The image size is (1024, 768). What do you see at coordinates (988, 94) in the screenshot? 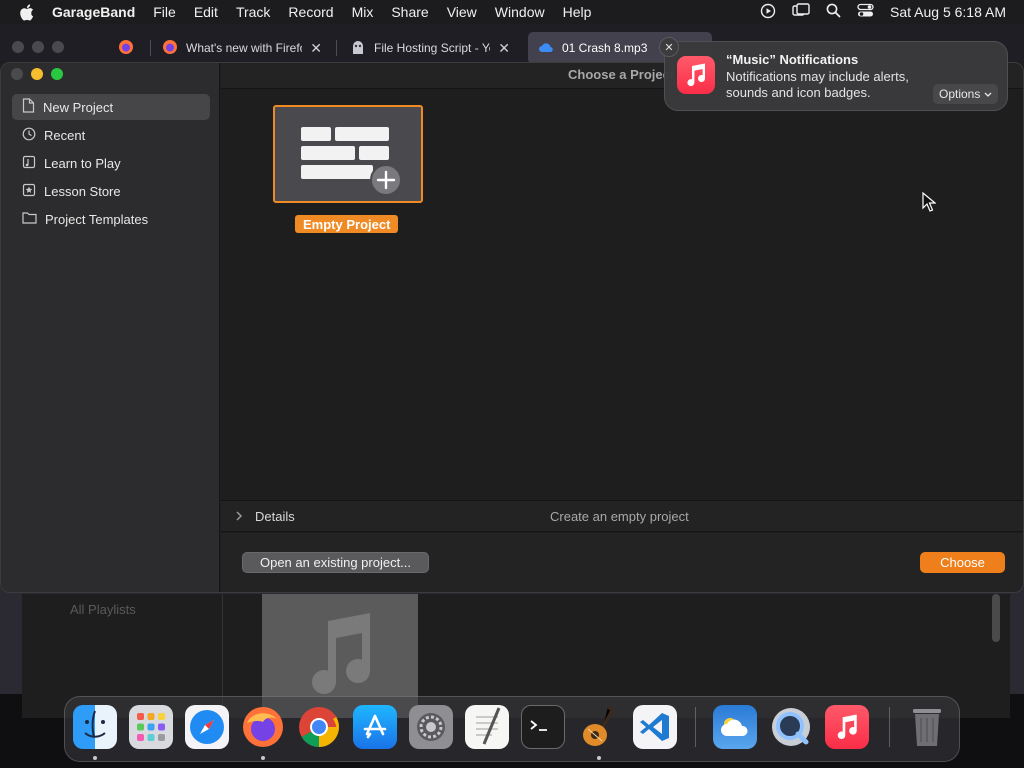
I see `chevron-down-icon` at bounding box center [988, 94].